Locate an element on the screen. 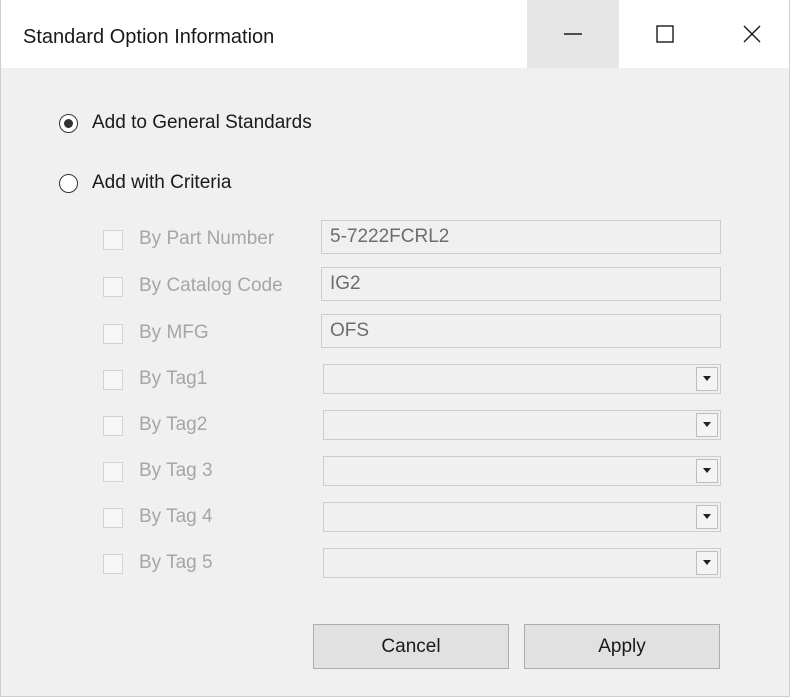  apply-button: Apply is located at coordinates (622, 646).